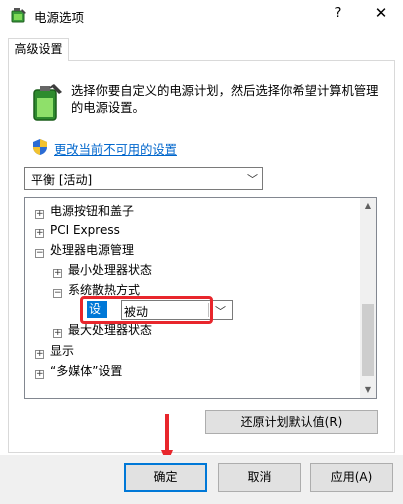 The image size is (403, 504). Describe the element at coordinates (92, 250) in the screenshot. I see `tree-item-label: 处理器电源管理` at that location.